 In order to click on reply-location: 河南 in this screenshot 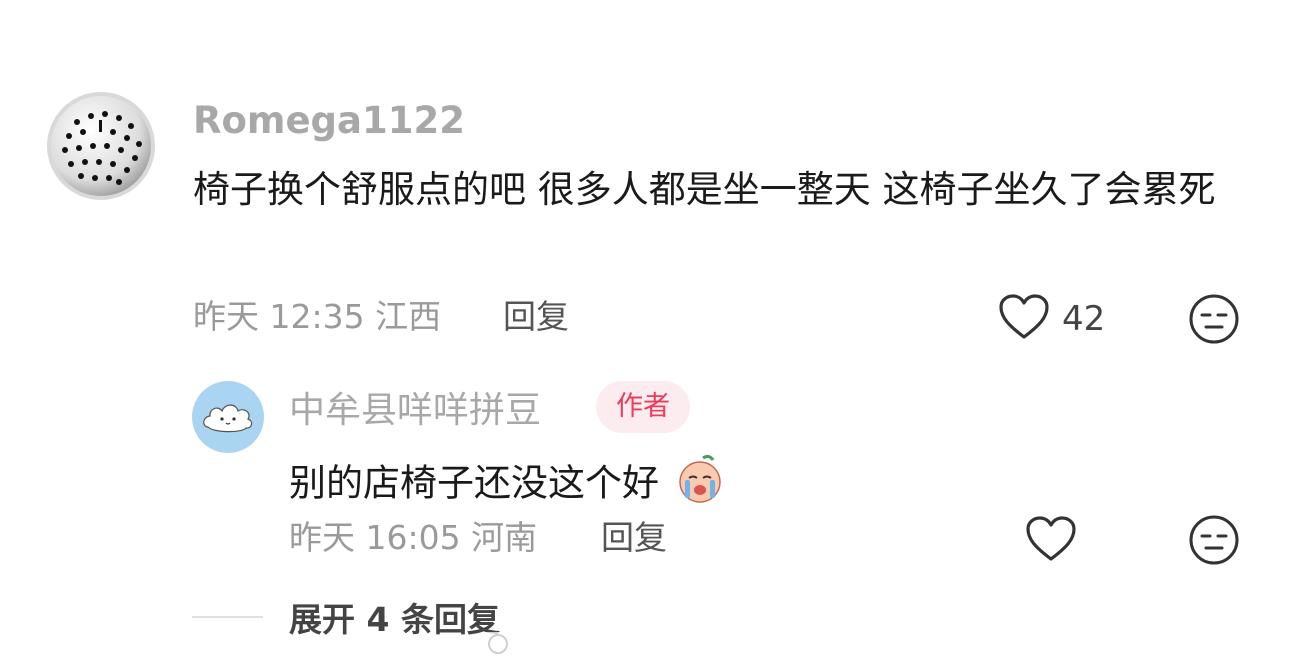, I will do `click(504, 537)`.